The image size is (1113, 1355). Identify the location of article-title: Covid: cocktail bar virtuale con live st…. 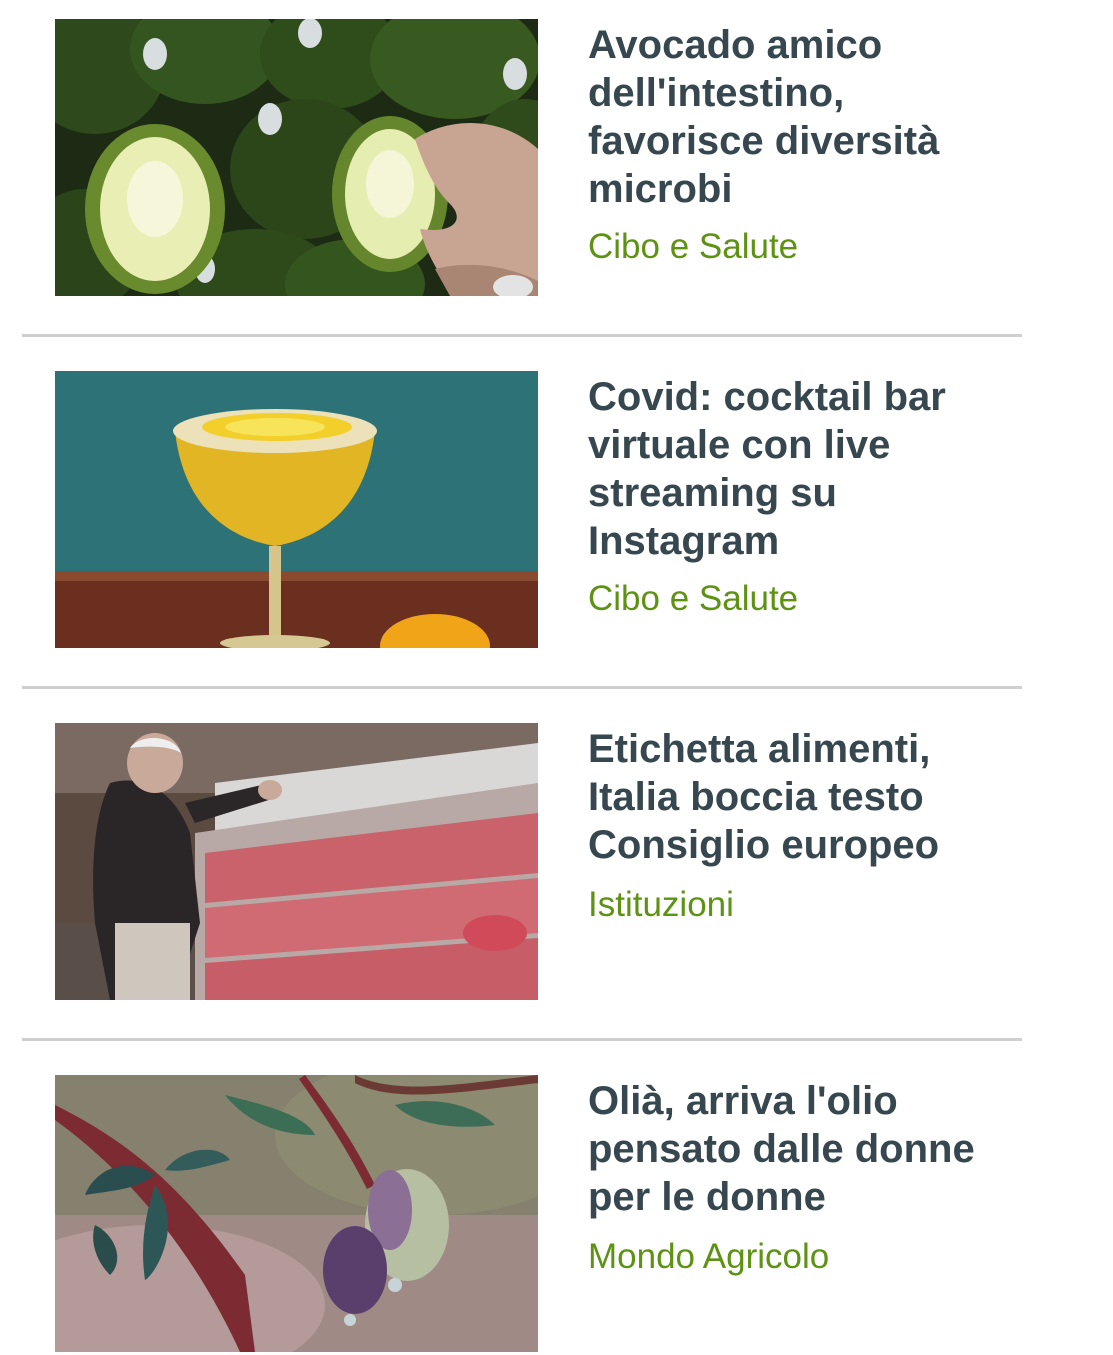
(798, 469).